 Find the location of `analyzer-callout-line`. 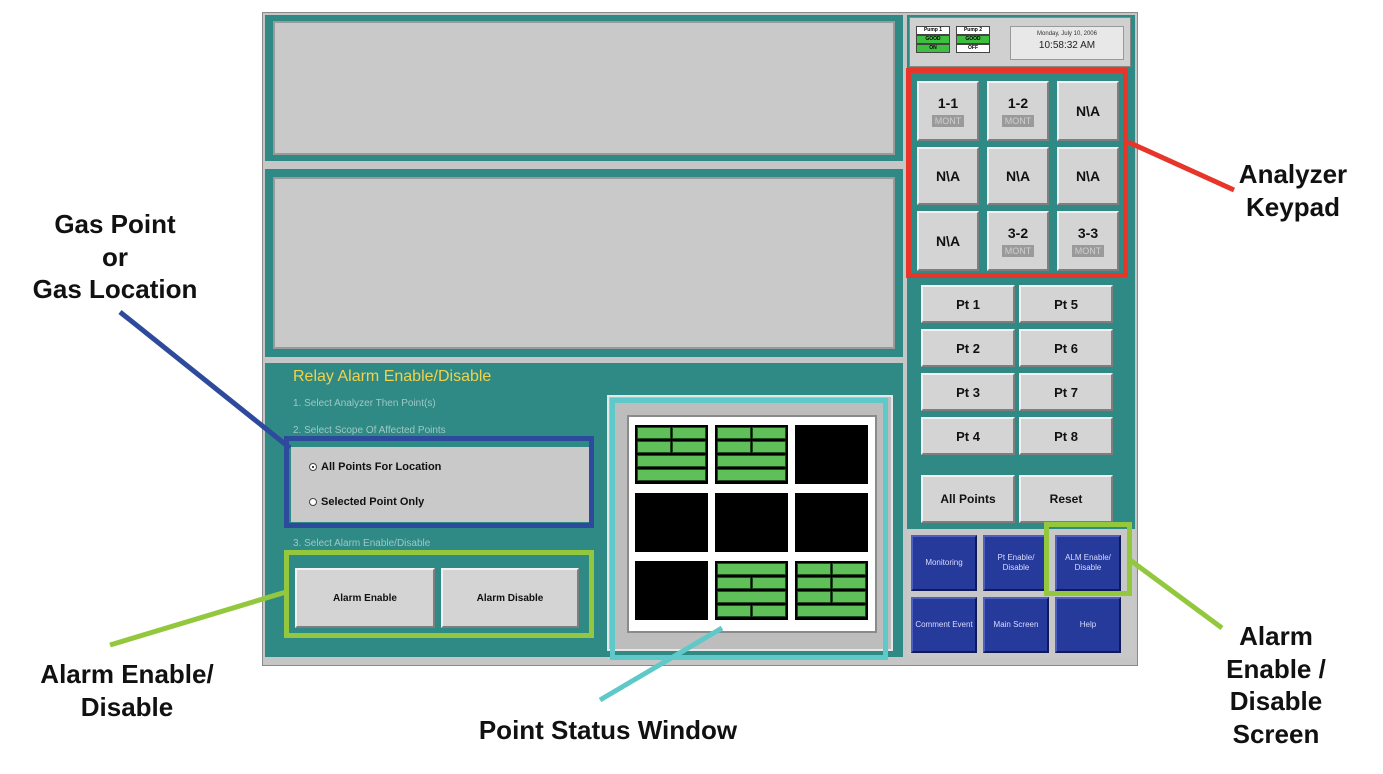

analyzer-callout-line is located at coordinates (1181, 166).